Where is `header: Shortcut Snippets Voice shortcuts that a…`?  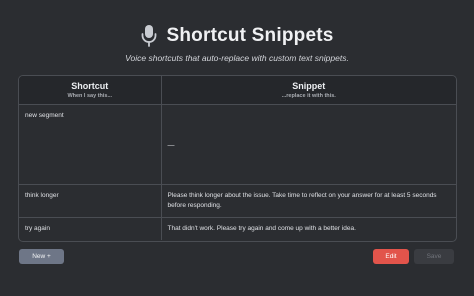
header: Shortcut Snippets Voice shortcuts that a… is located at coordinates (237, 42).